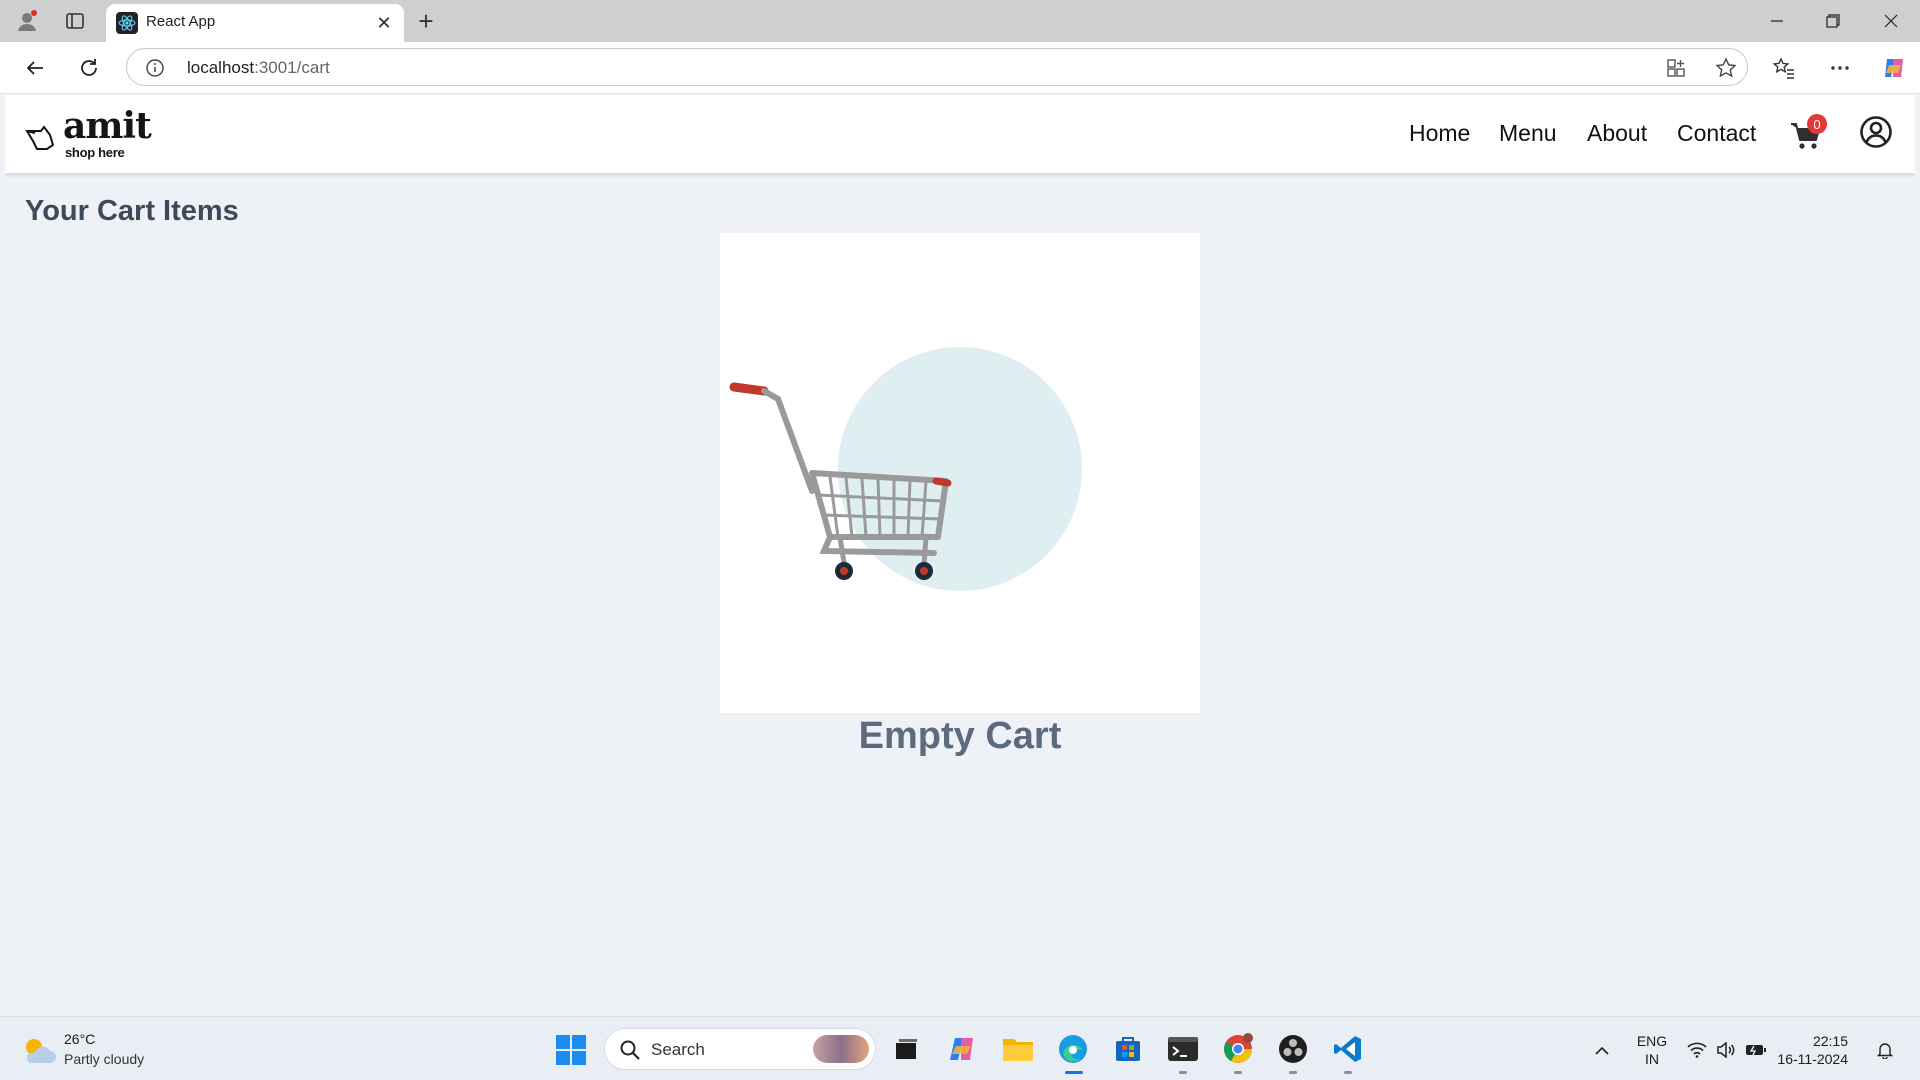  What do you see at coordinates (1018, 1049) in the screenshot?
I see `file-explorer-icon` at bounding box center [1018, 1049].